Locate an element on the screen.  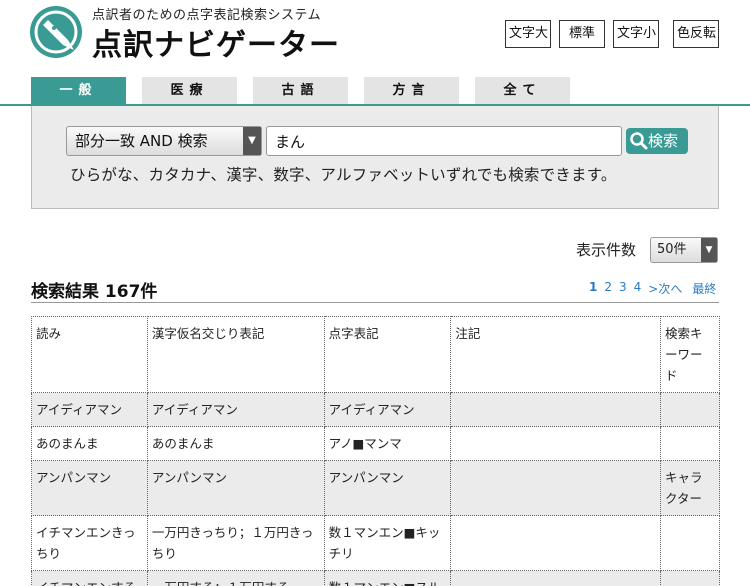
divider is located at coordinates (375, 302).